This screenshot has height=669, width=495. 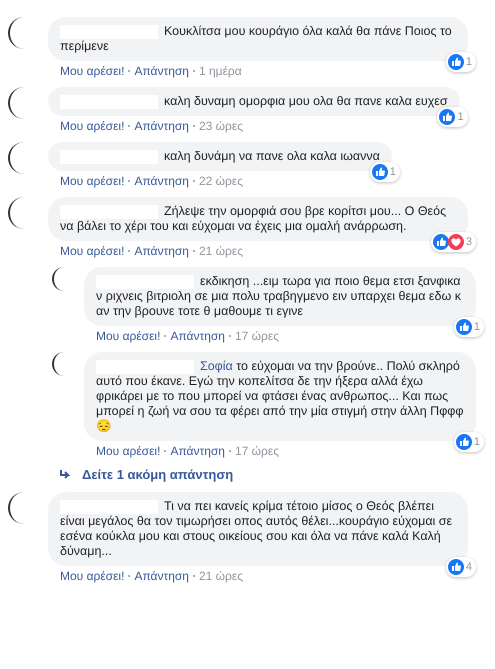 What do you see at coordinates (216, 366) in the screenshot?
I see `mention-link: Σοφία` at bounding box center [216, 366].